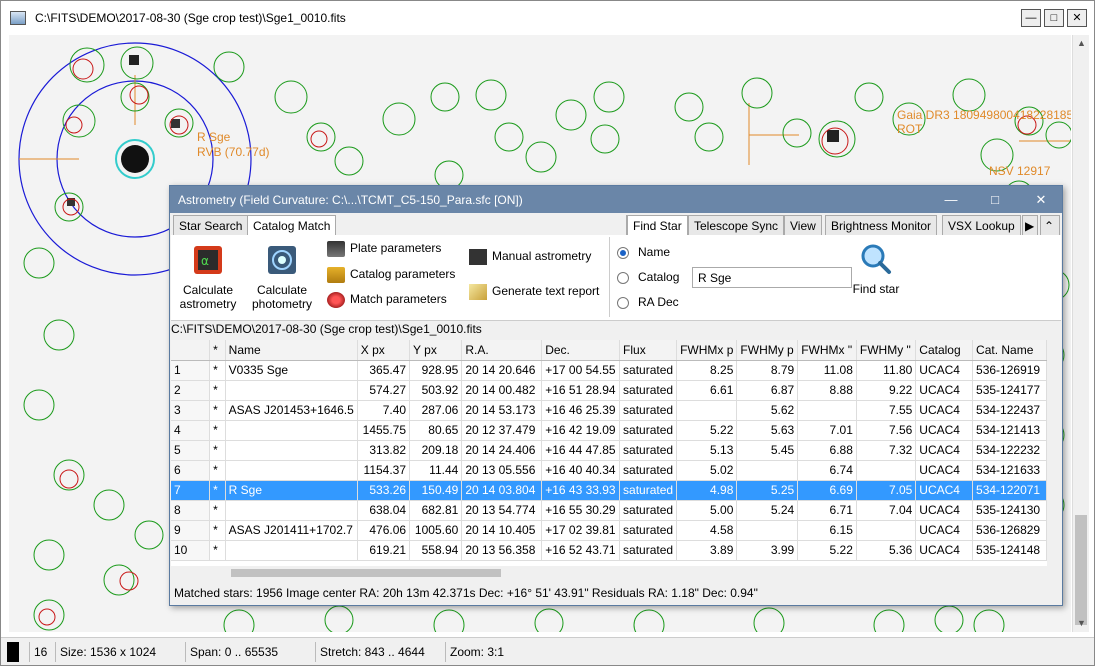  I want to click on table-cell: 5.36, so click(886, 550).